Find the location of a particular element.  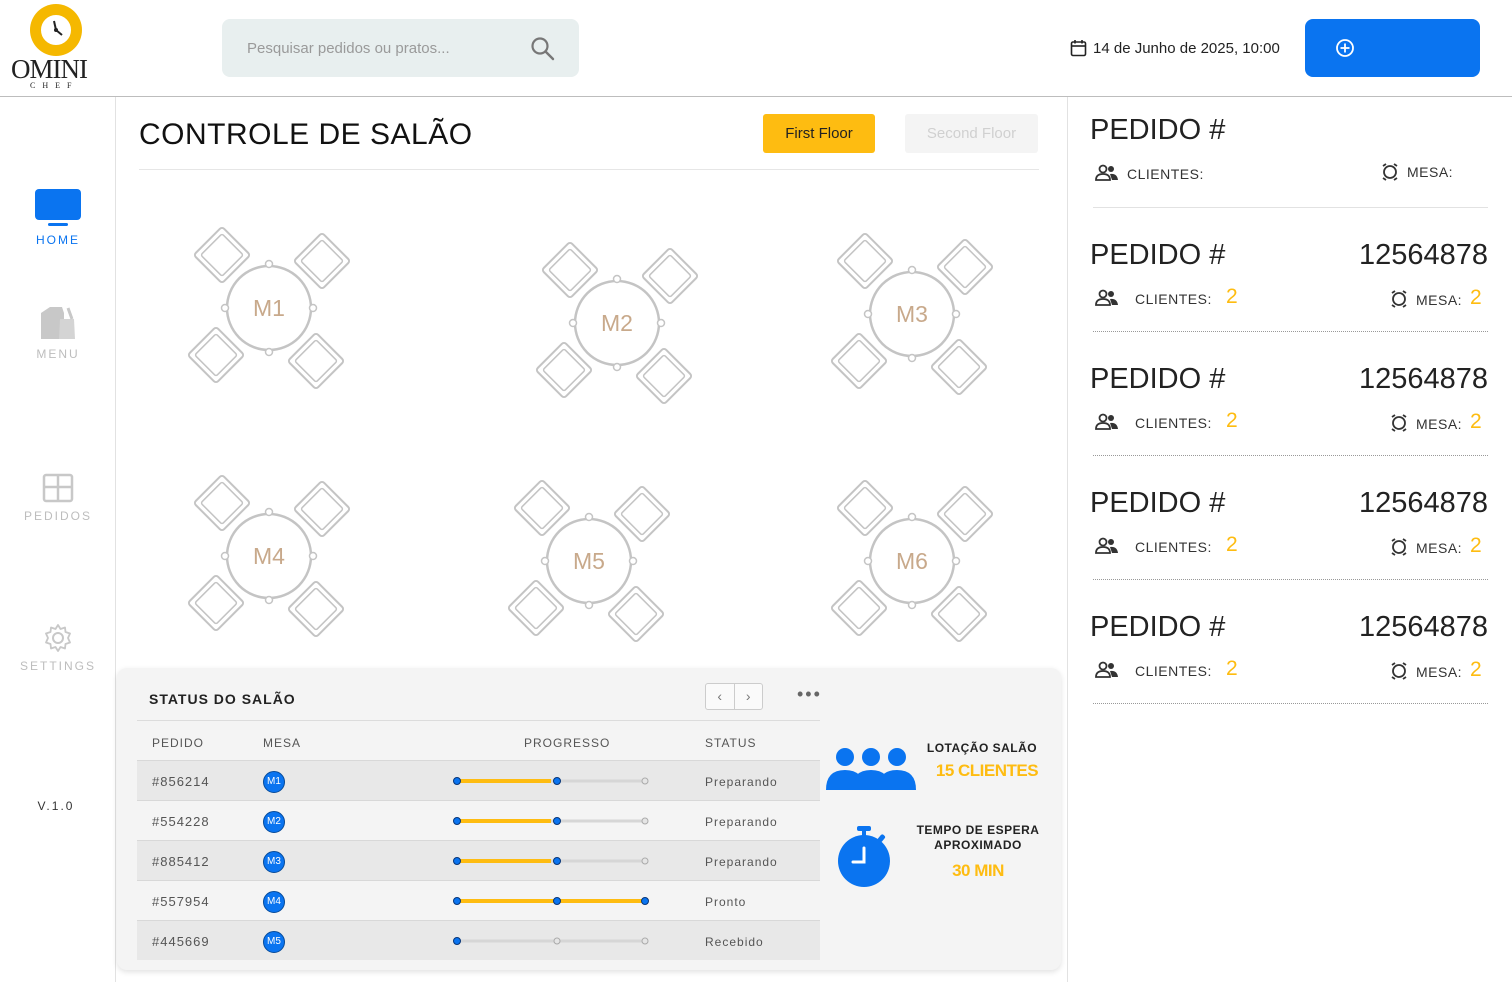

table-label: M3 is located at coordinates (912, 314).